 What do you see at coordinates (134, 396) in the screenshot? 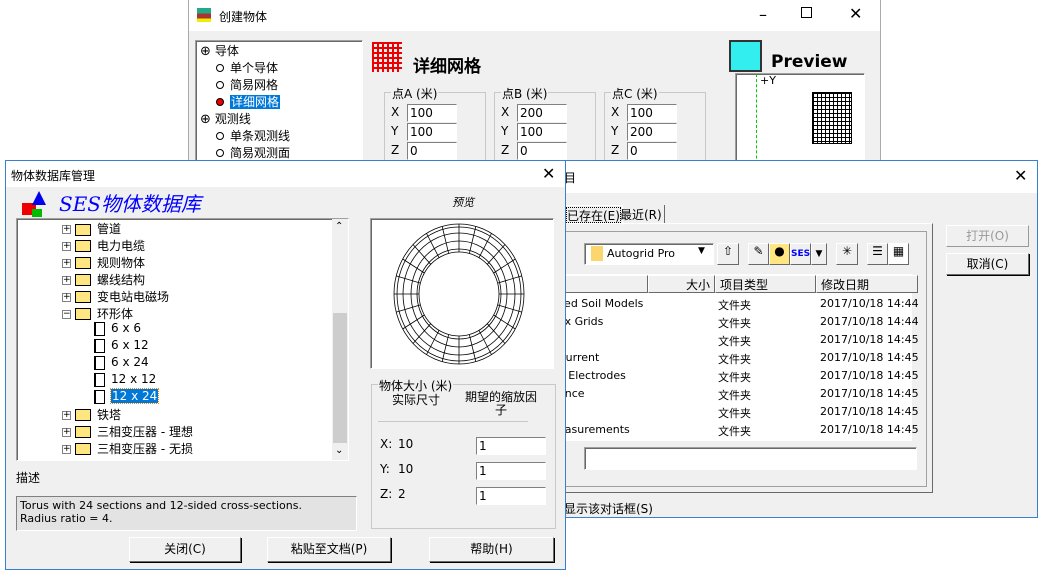
I see `tree-item-label: 12 x 24` at bounding box center [134, 396].